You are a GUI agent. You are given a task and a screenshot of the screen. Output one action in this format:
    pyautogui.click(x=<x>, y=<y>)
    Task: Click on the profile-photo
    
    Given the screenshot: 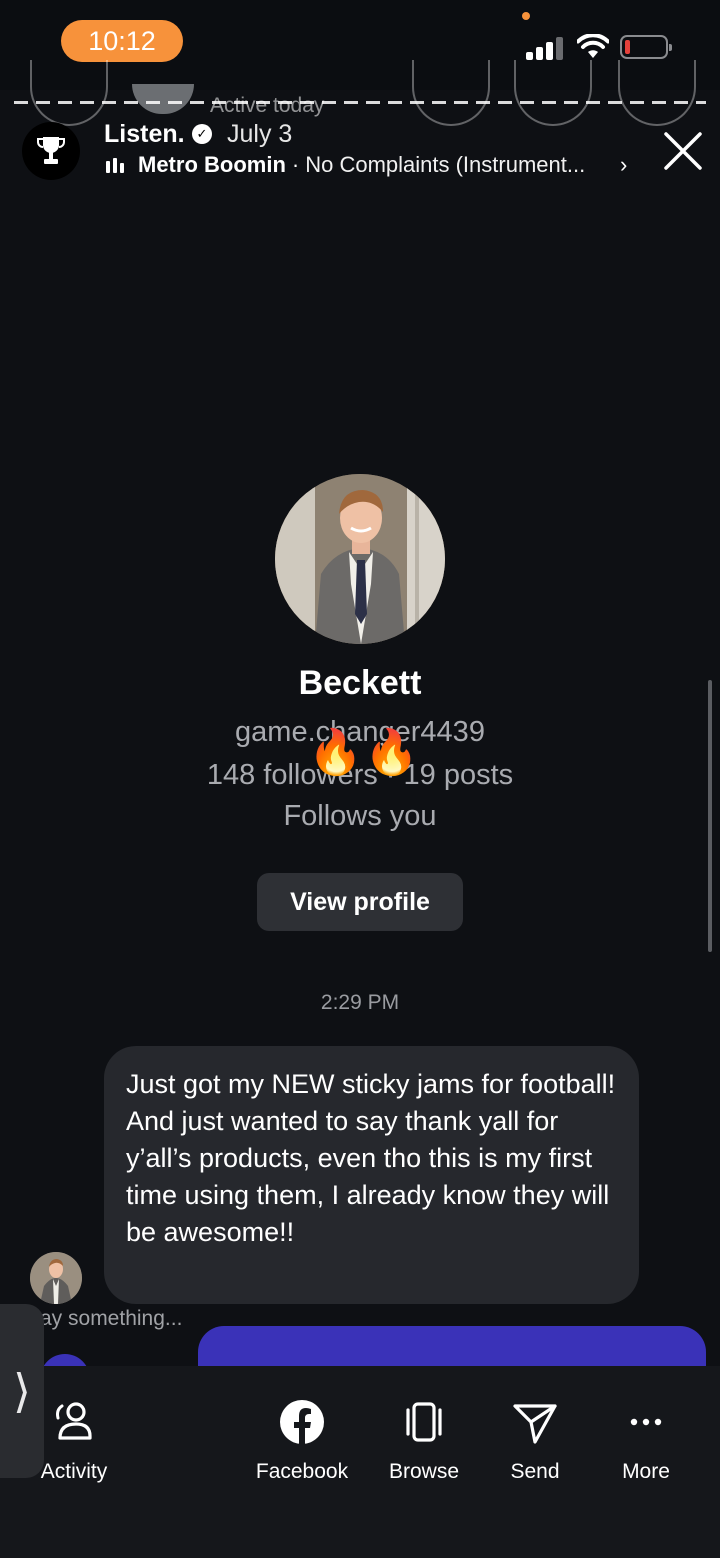 What is the action you would take?
    pyautogui.click(x=360, y=559)
    